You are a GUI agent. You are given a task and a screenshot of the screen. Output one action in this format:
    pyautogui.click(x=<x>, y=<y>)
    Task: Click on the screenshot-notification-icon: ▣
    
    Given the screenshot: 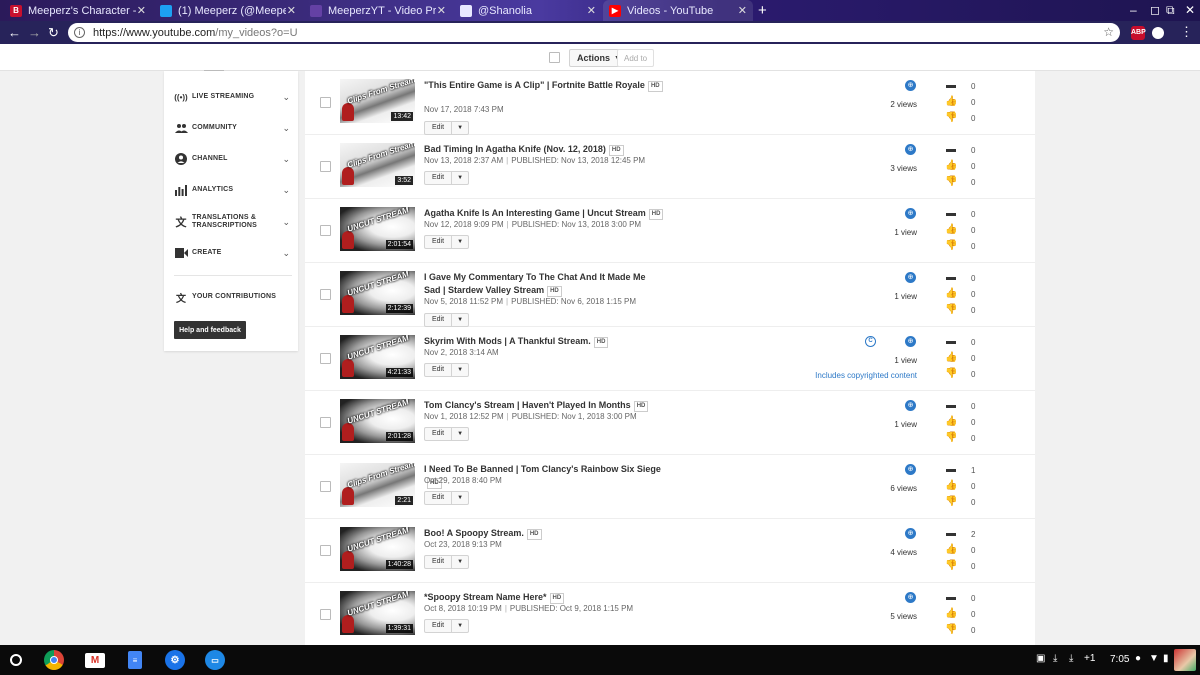 What is the action you would take?
    pyautogui.click(x=1040, y=658)
    